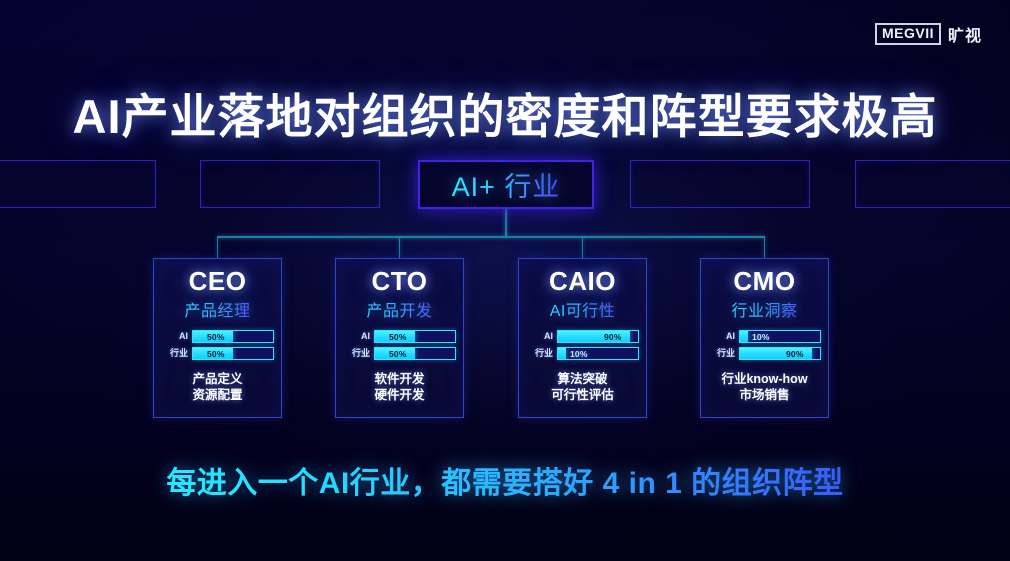 This screenshot has width=1010, height=561. Describe the element at coordinates (505, 480) in the screenshot. I see `slide-caption: 每进入一个AI行业，都需要搭好 4 in 1 的组织阵型` at that location.